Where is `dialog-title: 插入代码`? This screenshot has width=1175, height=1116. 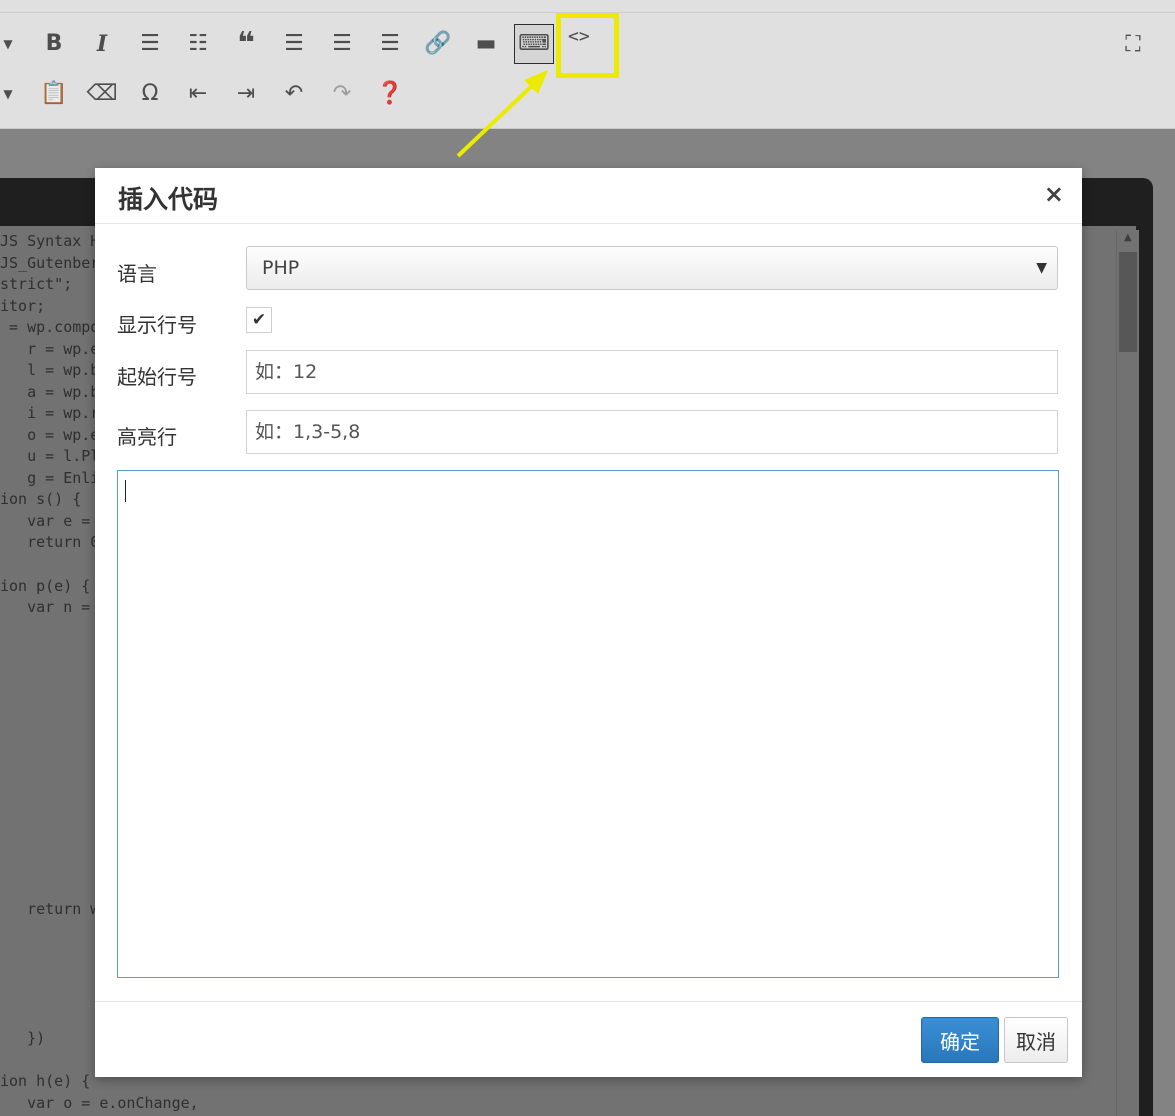 dialog-title: 插入代码 is located at coordinates (168, 199).